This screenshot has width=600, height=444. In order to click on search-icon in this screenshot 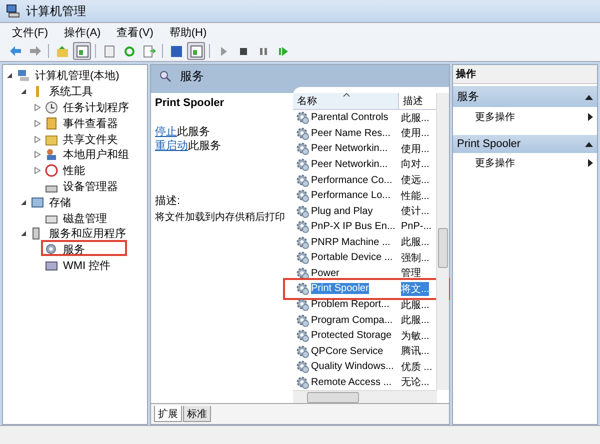, I will do `click(165, 76)`.